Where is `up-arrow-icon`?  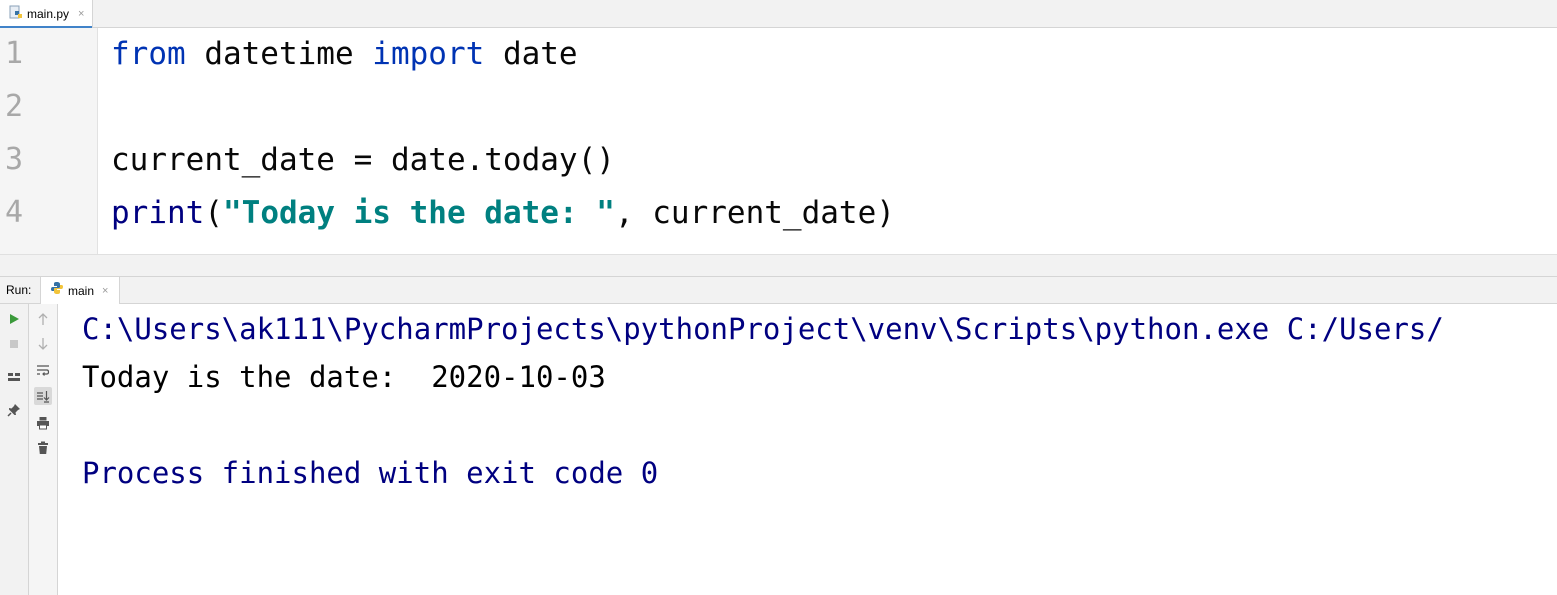
up-arrow-icon is located at coordinates (43, 319).